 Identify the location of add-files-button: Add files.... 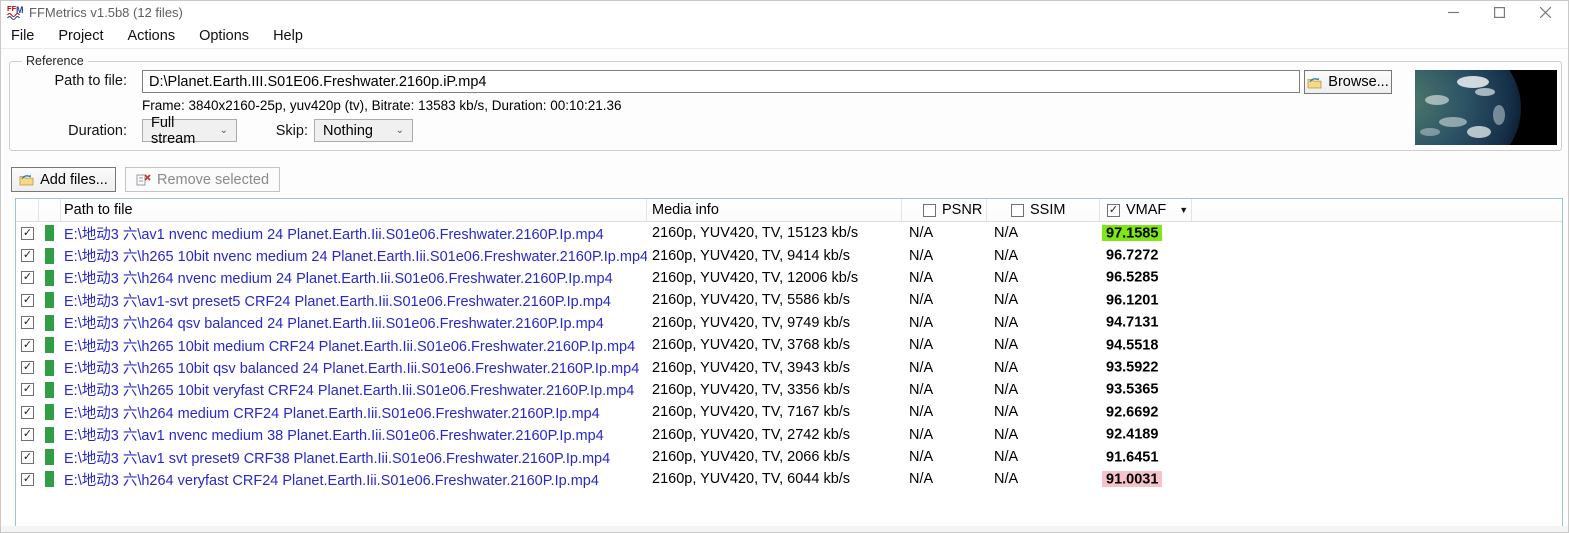
(63, 179).